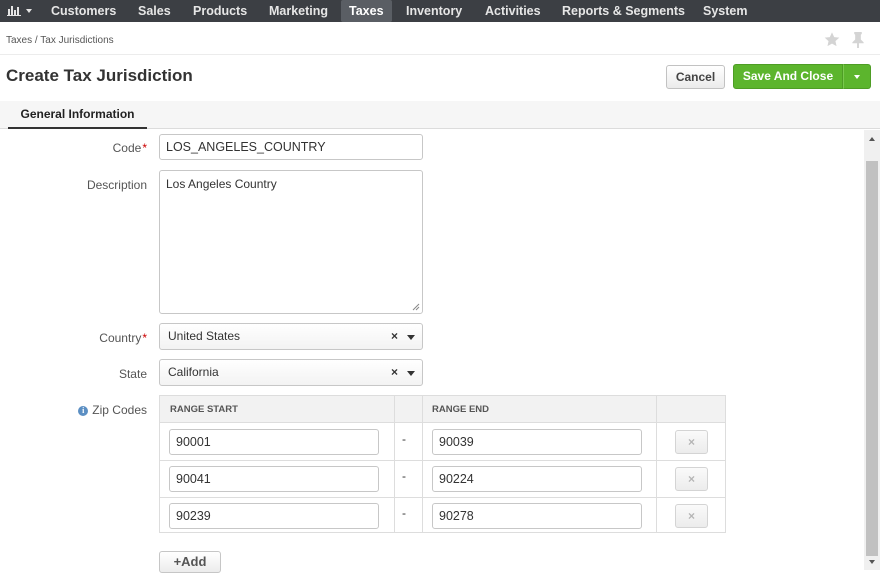 This screenshot has height=573, width=880. I want to click on nav-item-activities: Activities, so click(513, 11).